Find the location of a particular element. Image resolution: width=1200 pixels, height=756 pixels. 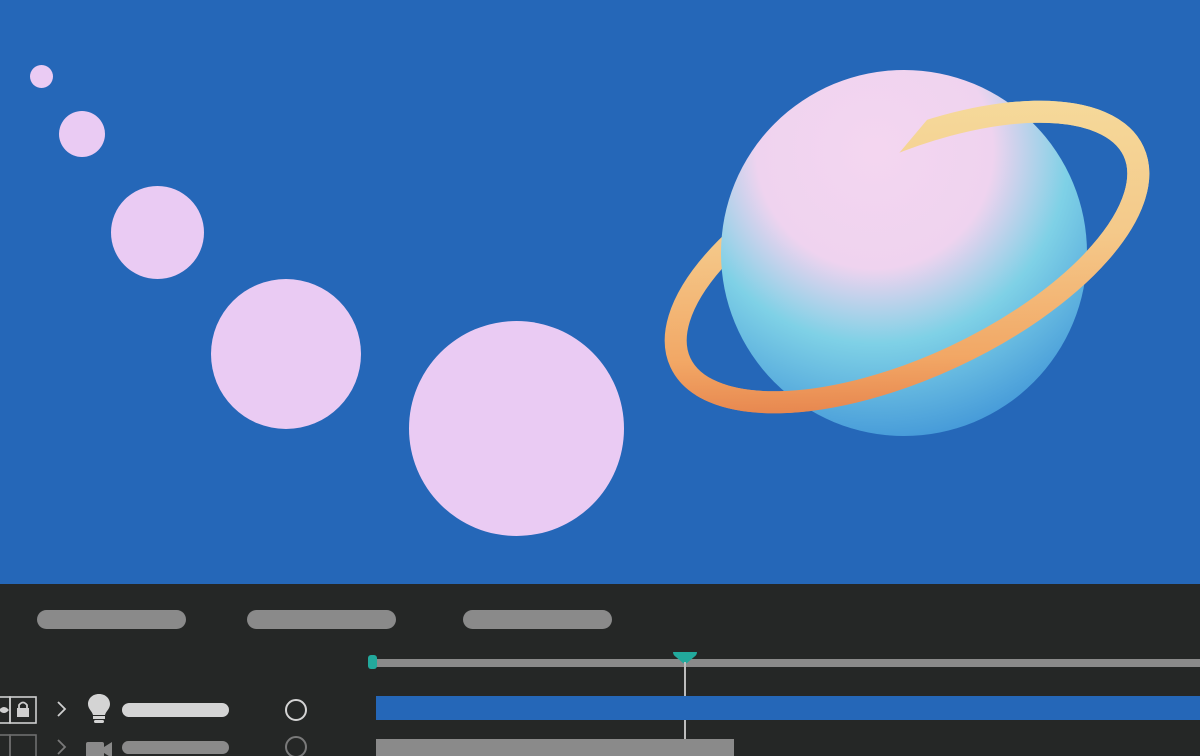

camera-icon is located at coordinates (99, 749).